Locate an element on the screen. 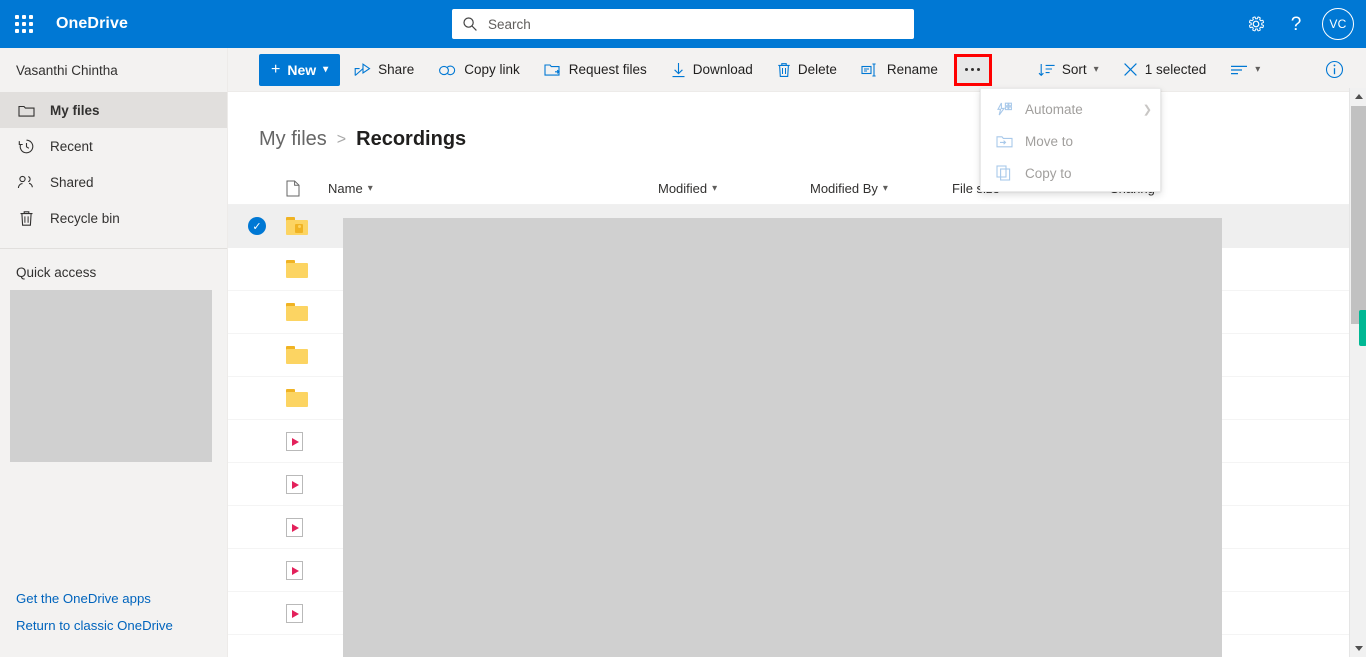 The height and width of the screenshot is (657, 1366). caret-up-icon is located at coordinates (1358, 96).